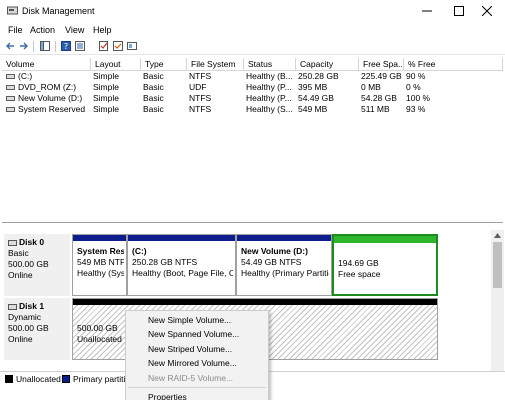 This screenshot has height=400, width=505. What do you see at coordinates (164, 64) in the screenshot?
I see `column-header-type: Type` at bounding box center [164, 64].